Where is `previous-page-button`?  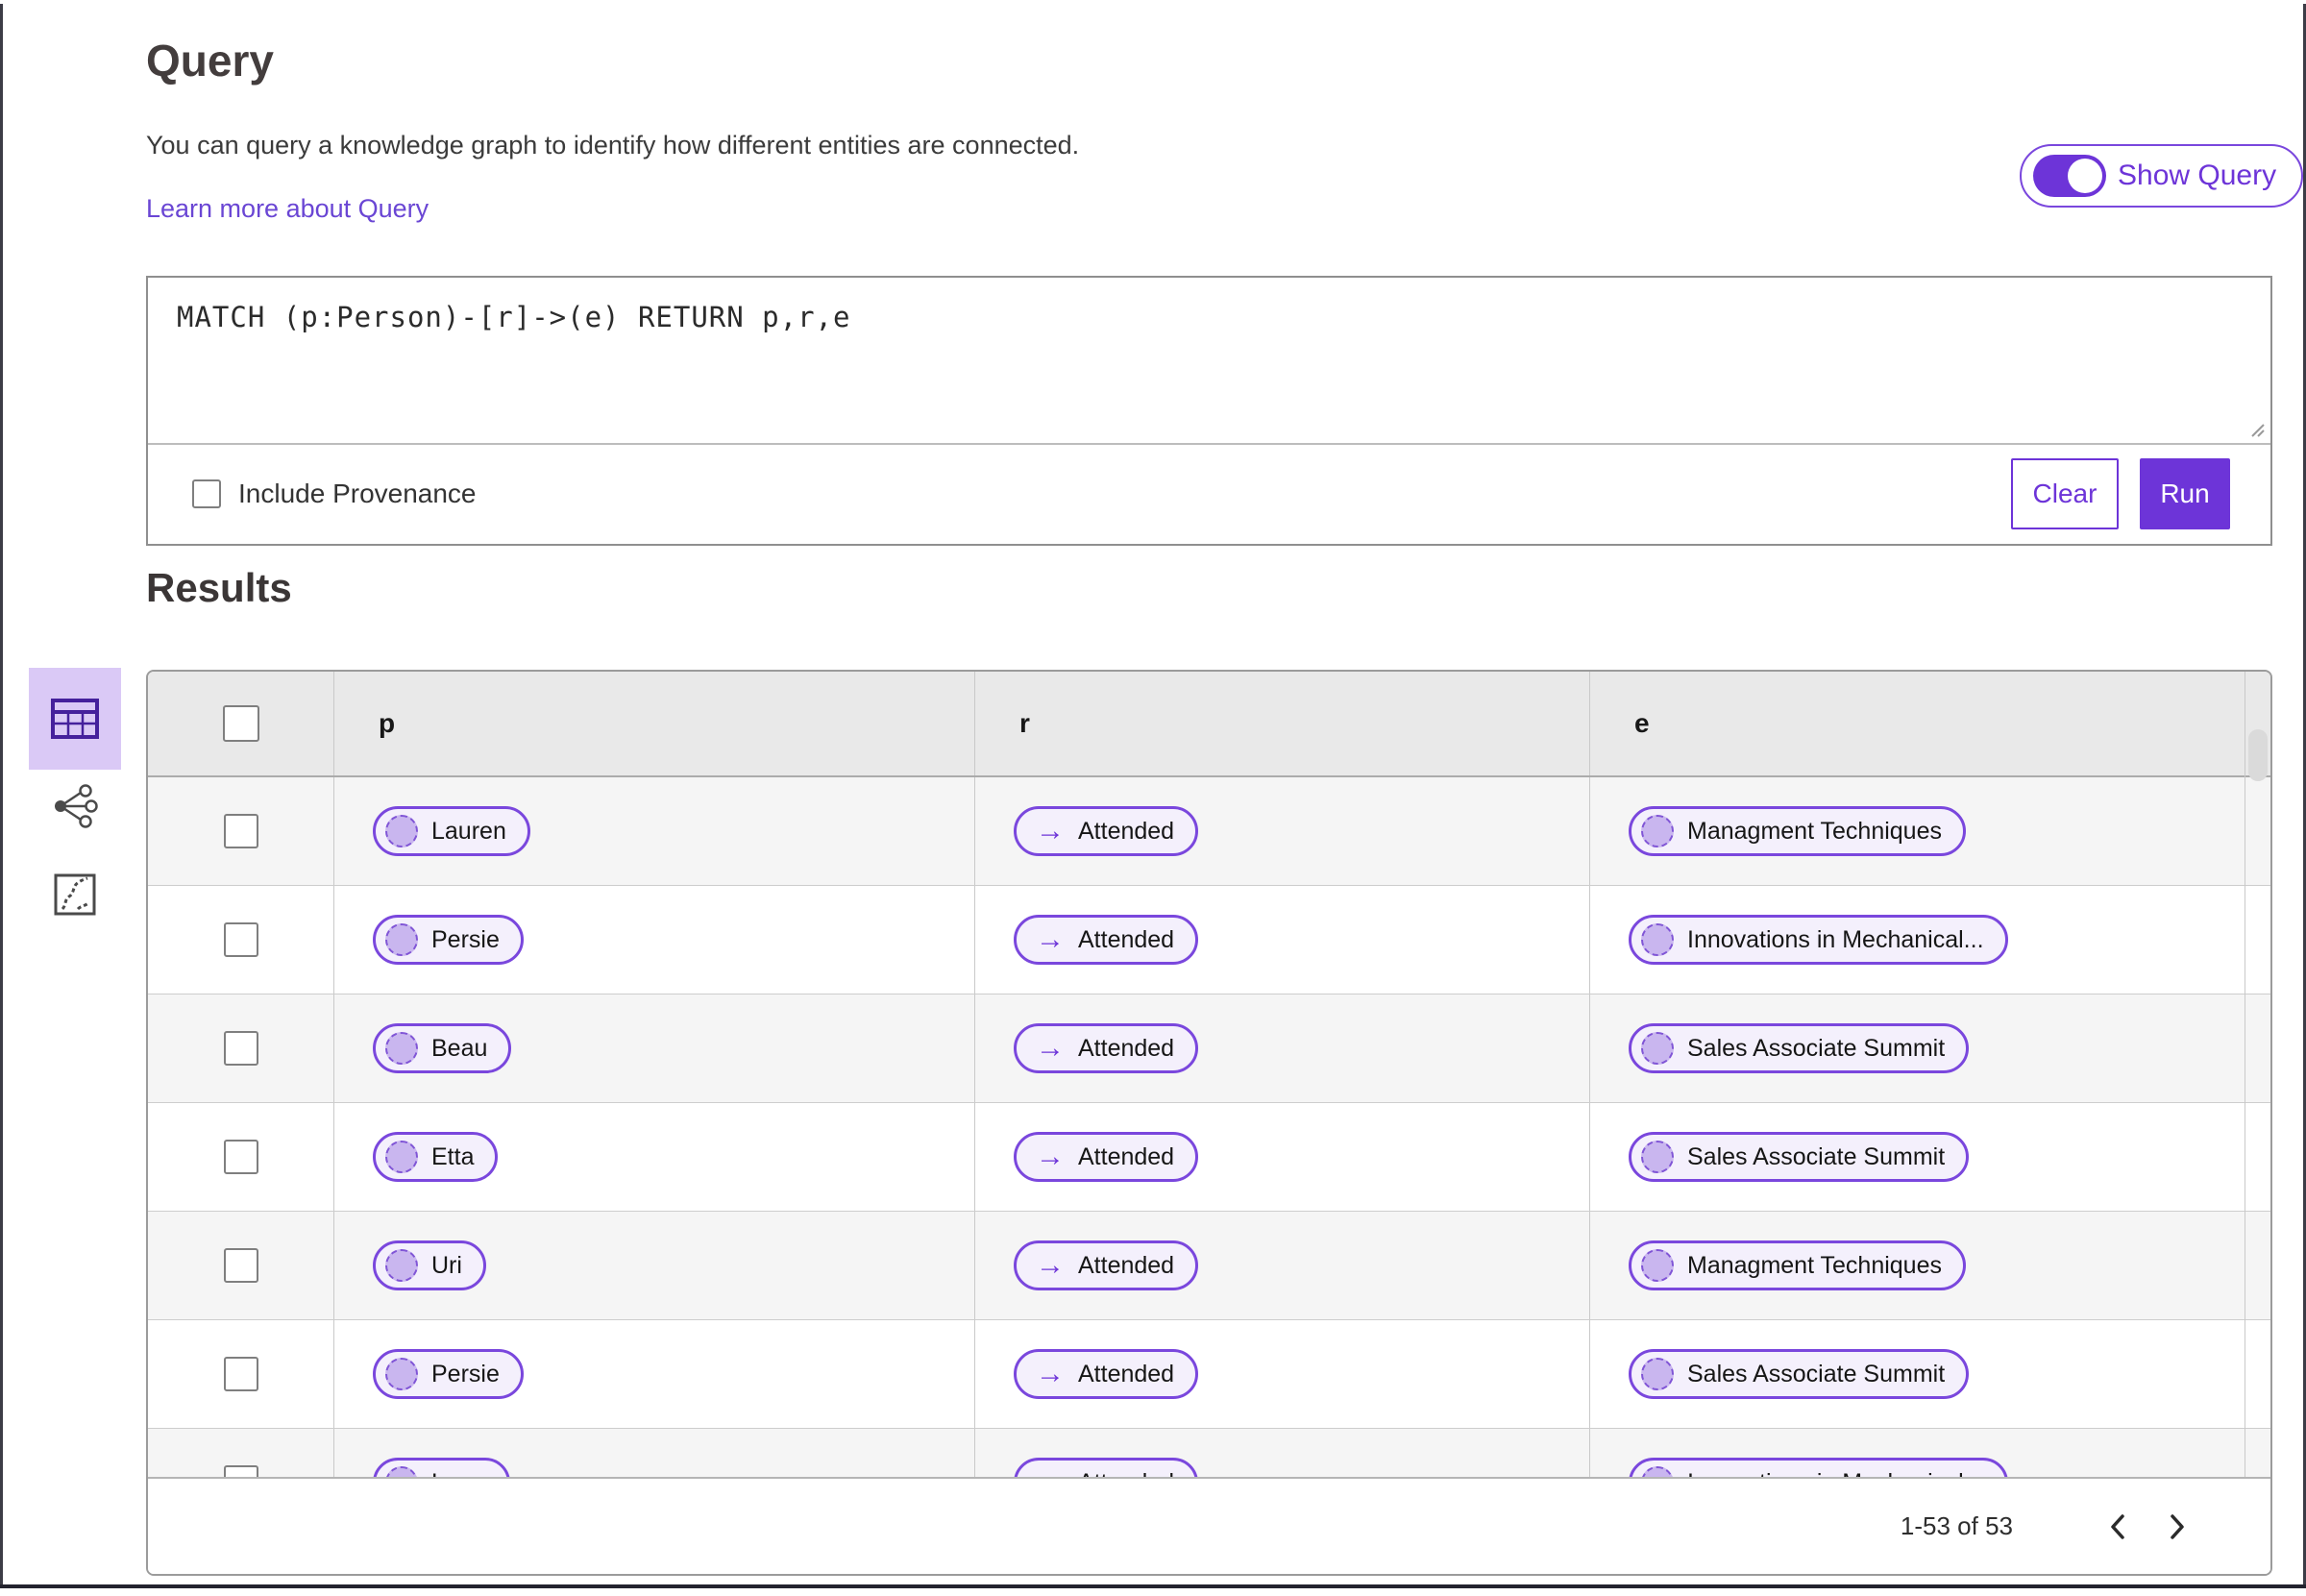 previous-page-button is located at coordinates (2118, 1526).